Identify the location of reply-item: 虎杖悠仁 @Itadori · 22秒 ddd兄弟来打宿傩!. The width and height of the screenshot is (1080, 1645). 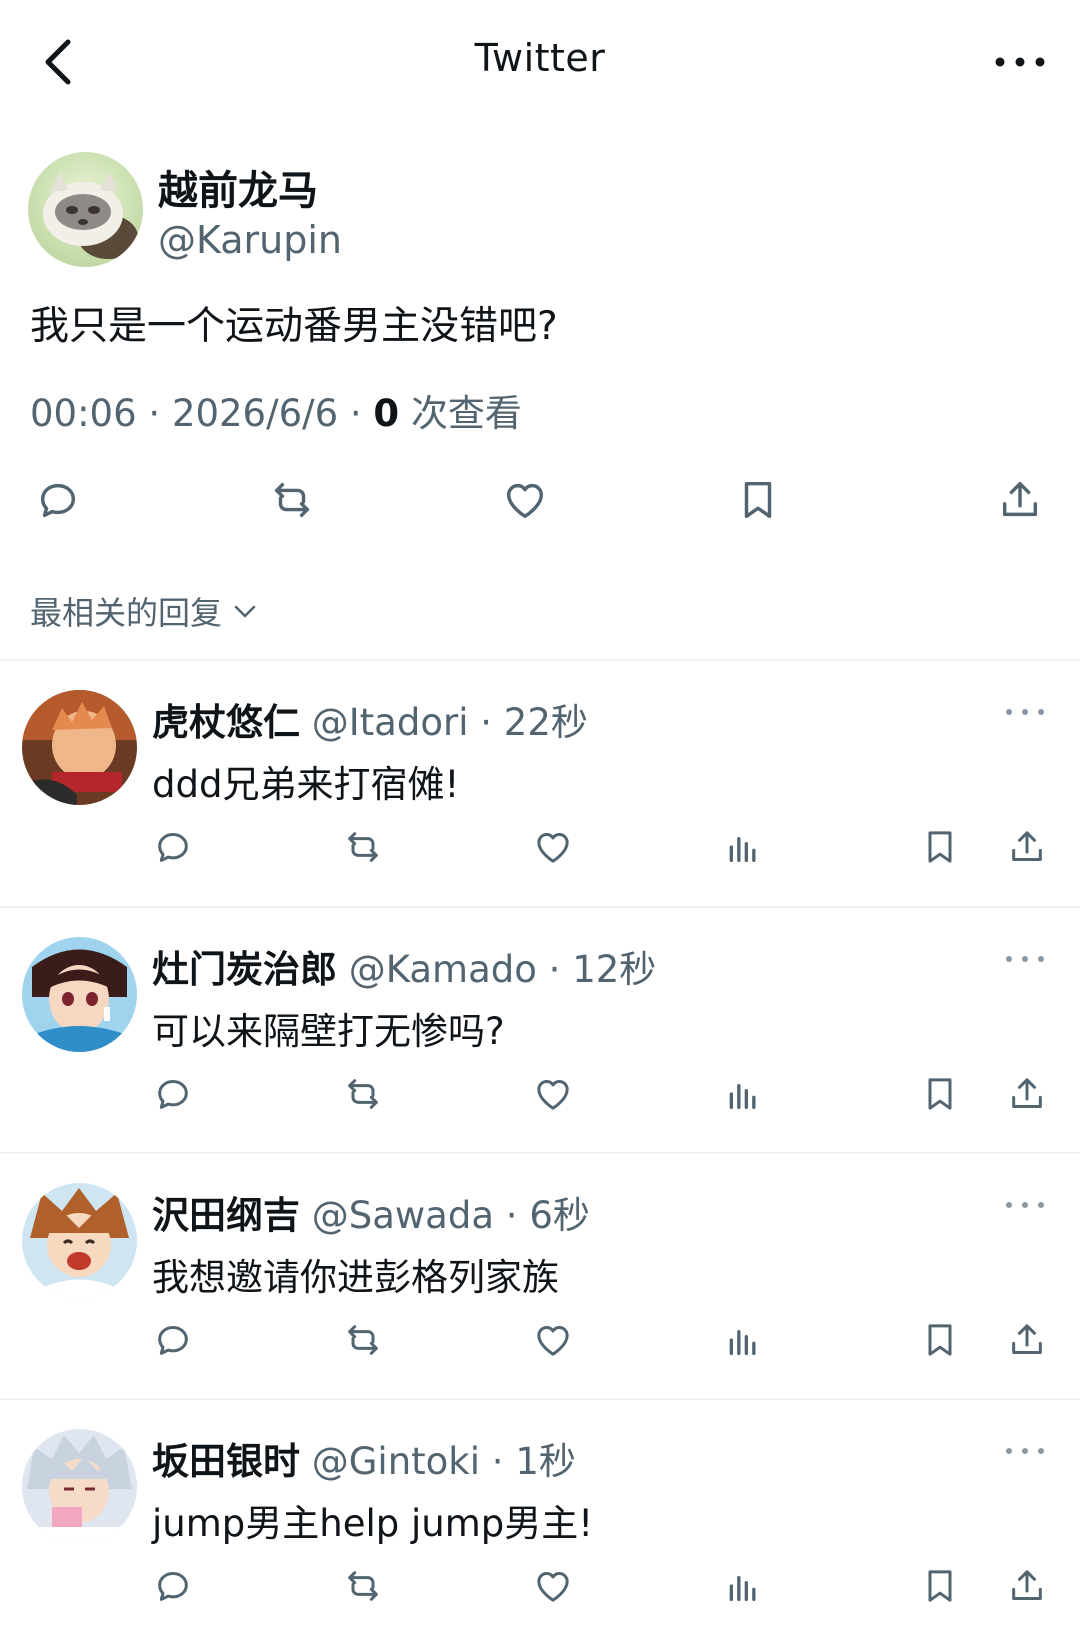
(540, 785).